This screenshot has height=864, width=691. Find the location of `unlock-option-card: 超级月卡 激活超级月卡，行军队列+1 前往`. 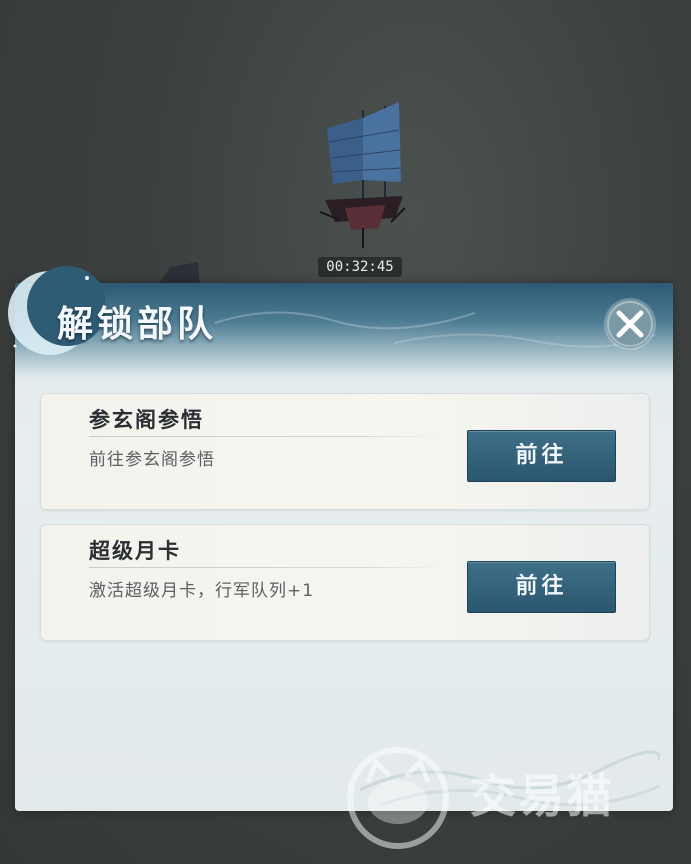

unlock-option-card: 超级月卡 激活超级月卡，行军队列+1 前往 is located at coordinates (345, 582).